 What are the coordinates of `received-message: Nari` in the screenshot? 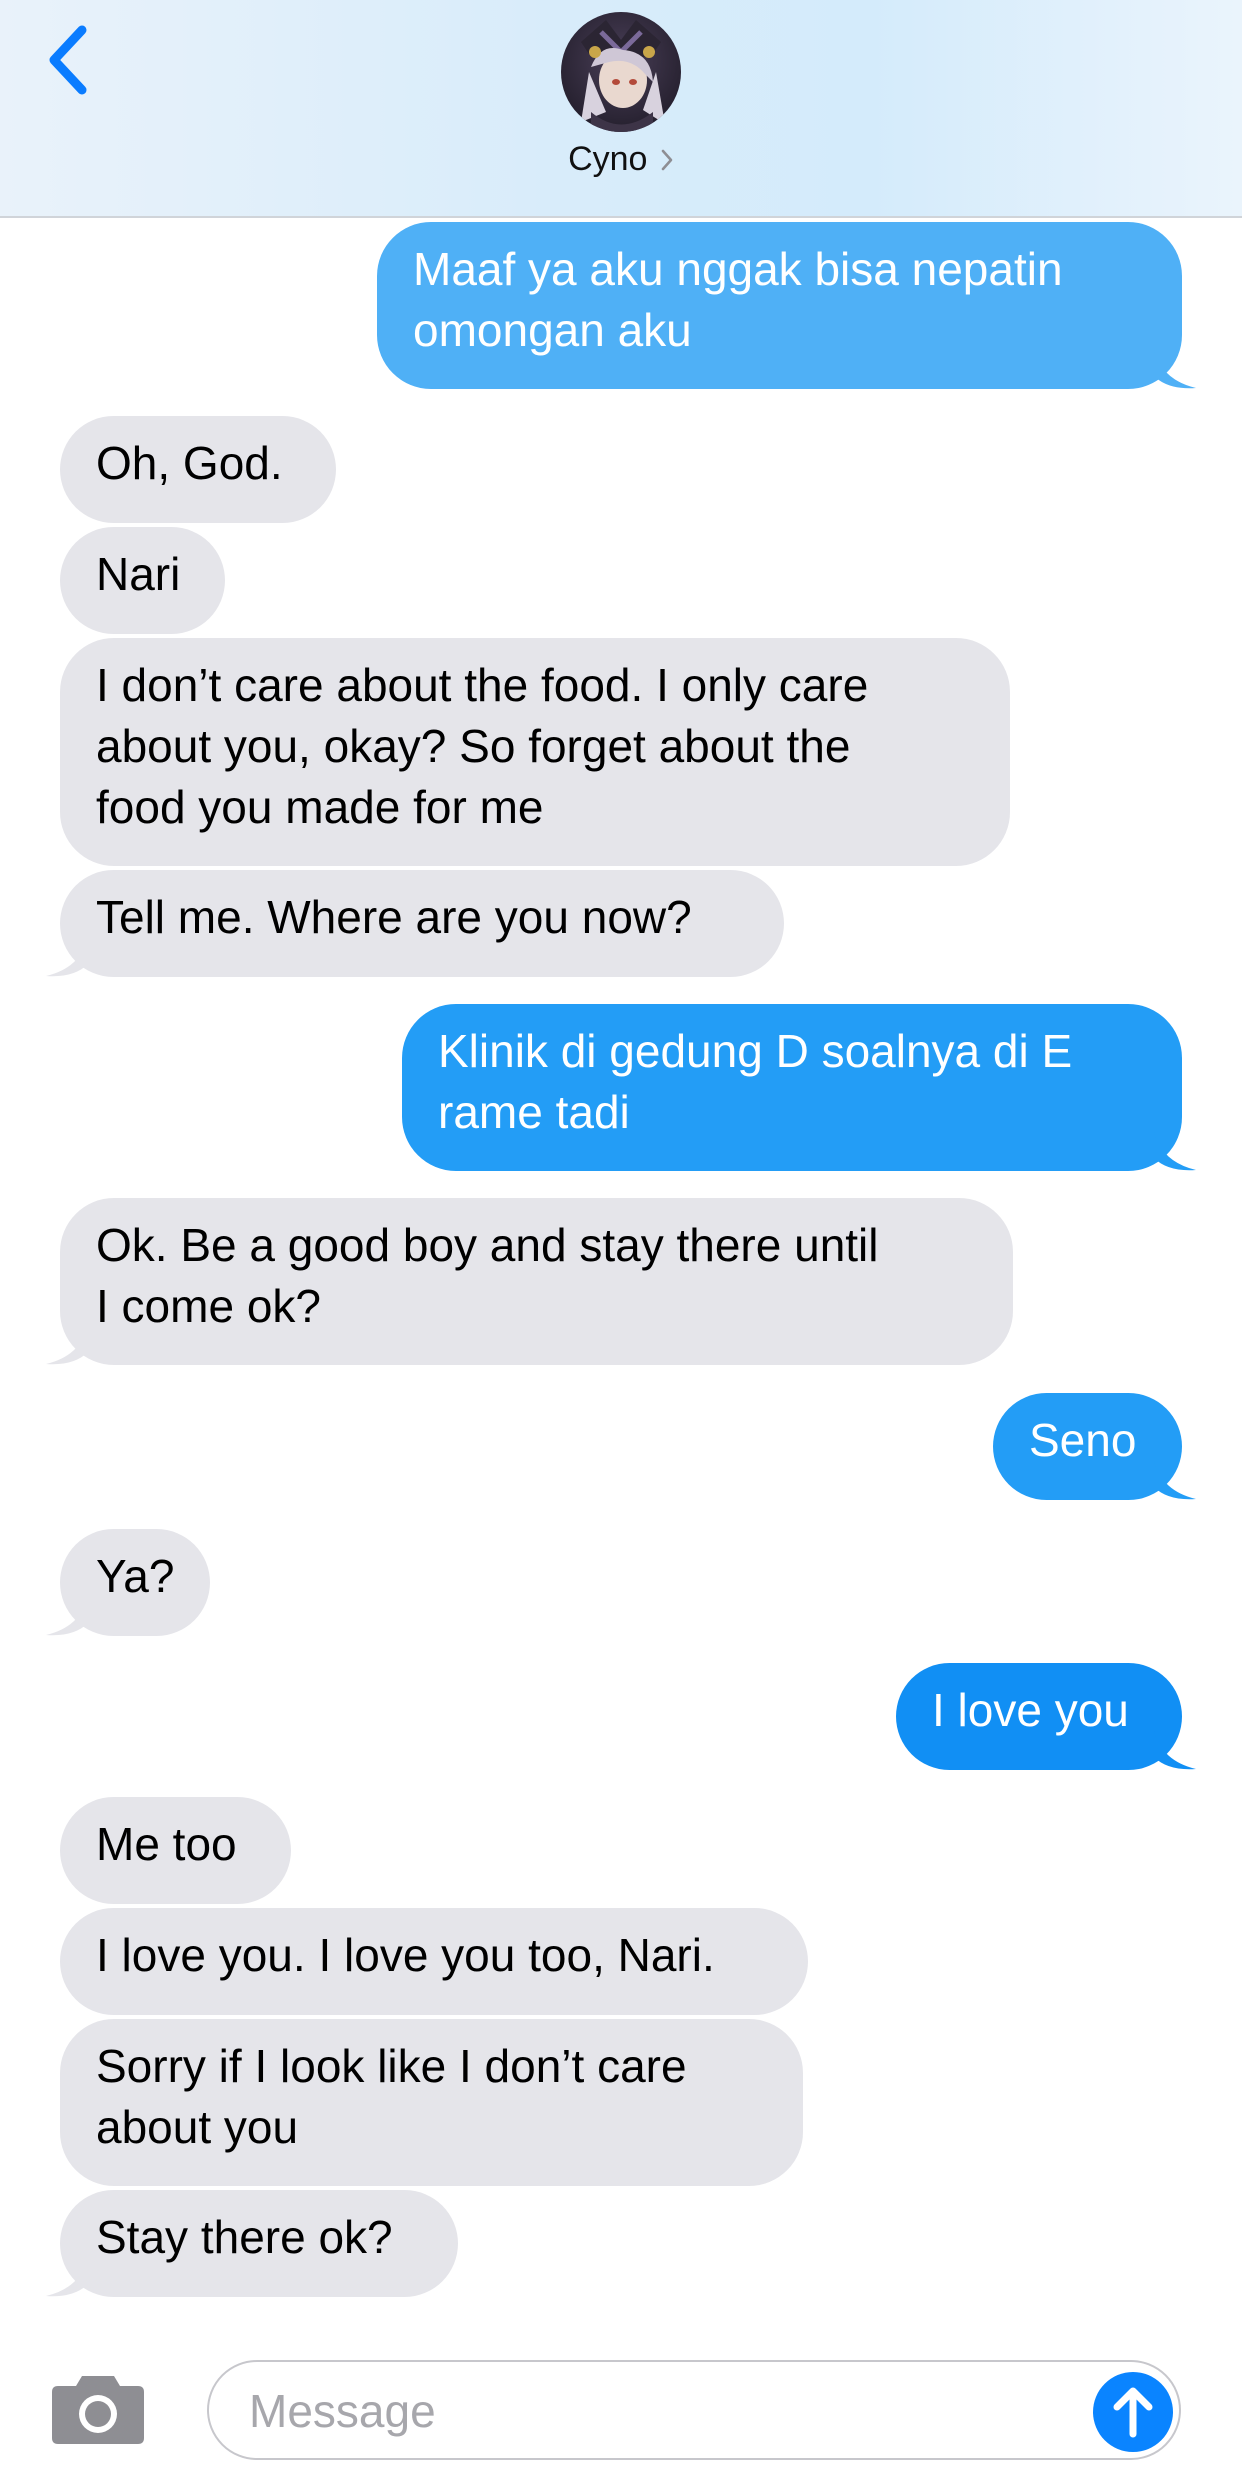 It's located at (142, 580).